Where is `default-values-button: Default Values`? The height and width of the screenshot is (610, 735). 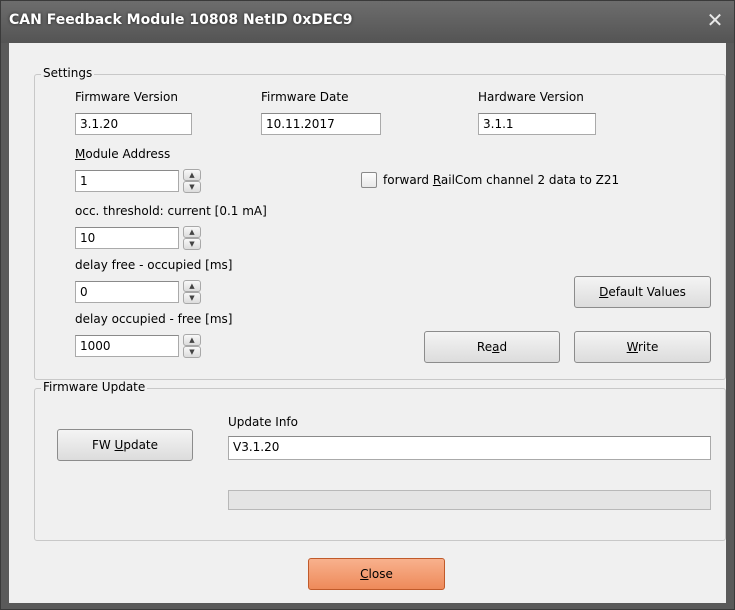 default-values-button: Default Values is located at coordinates (642, 292).